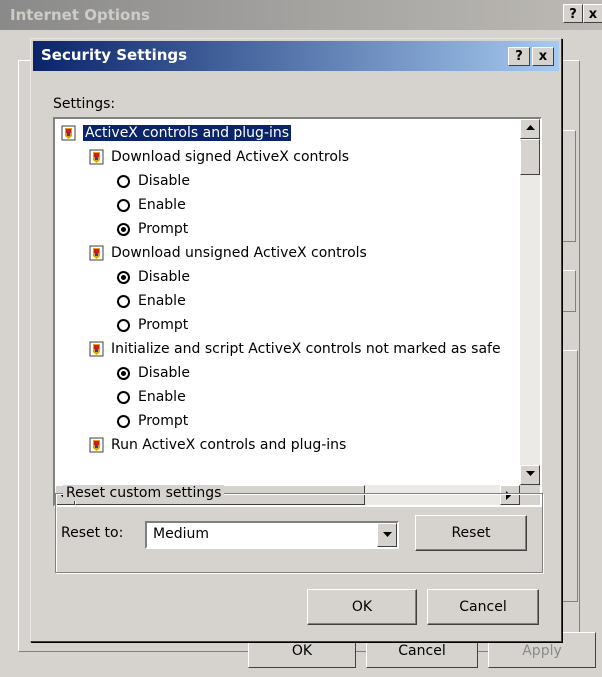  Describe the element at coordinates (181, 534) in the screenshot. I see `reset-level-value: Medium` at that location.